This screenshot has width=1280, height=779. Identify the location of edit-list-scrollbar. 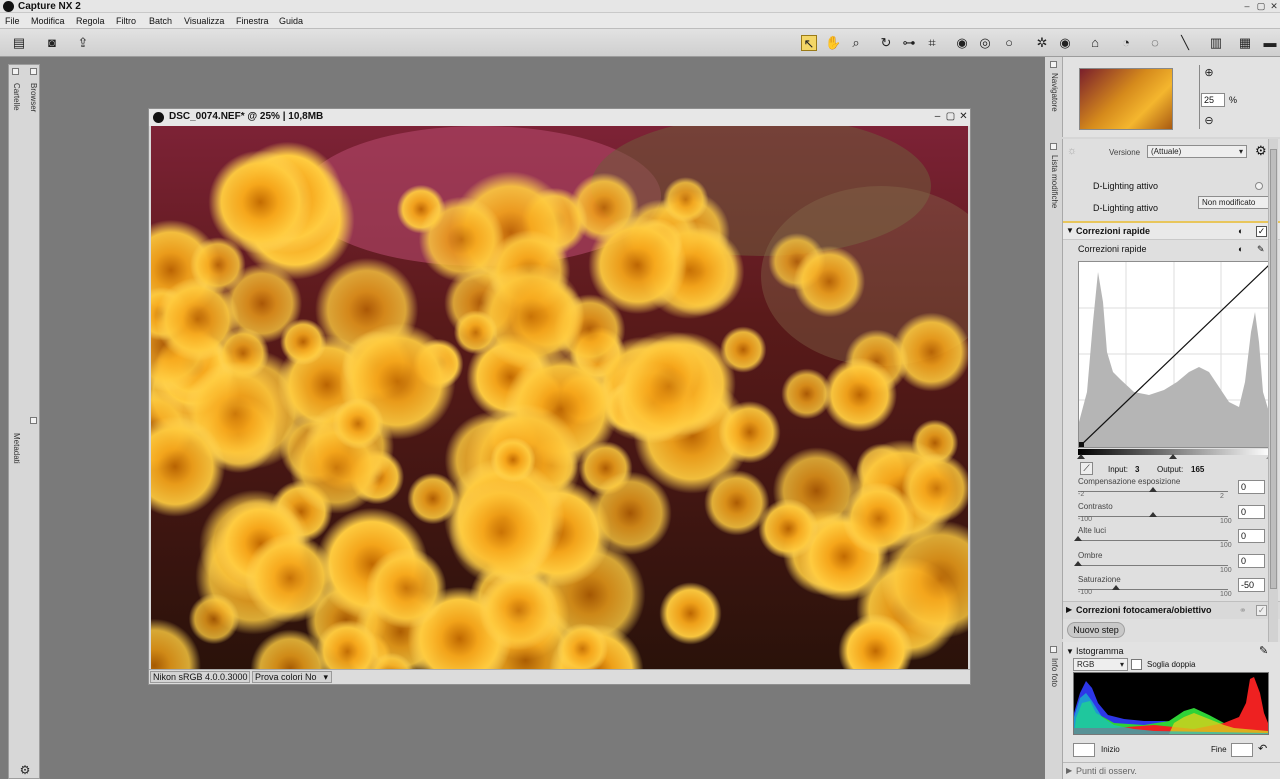
(1273, 399).